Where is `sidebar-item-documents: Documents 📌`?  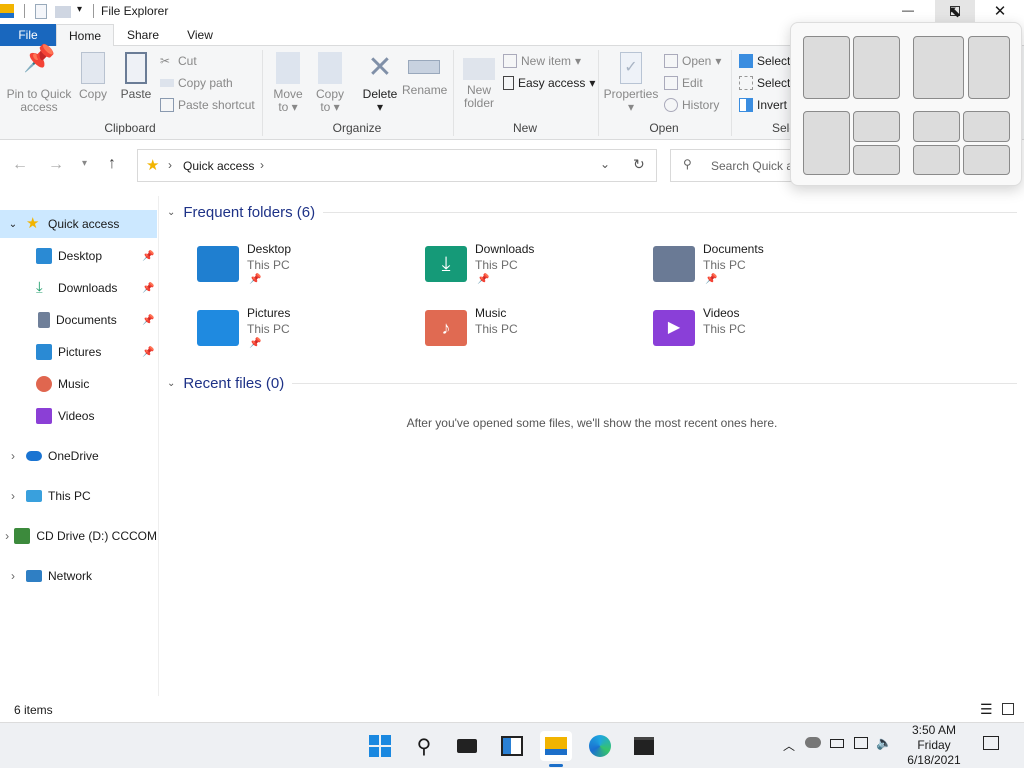
sidebar-item-documents: Documents 📌 is located at coordinates (78, 320).